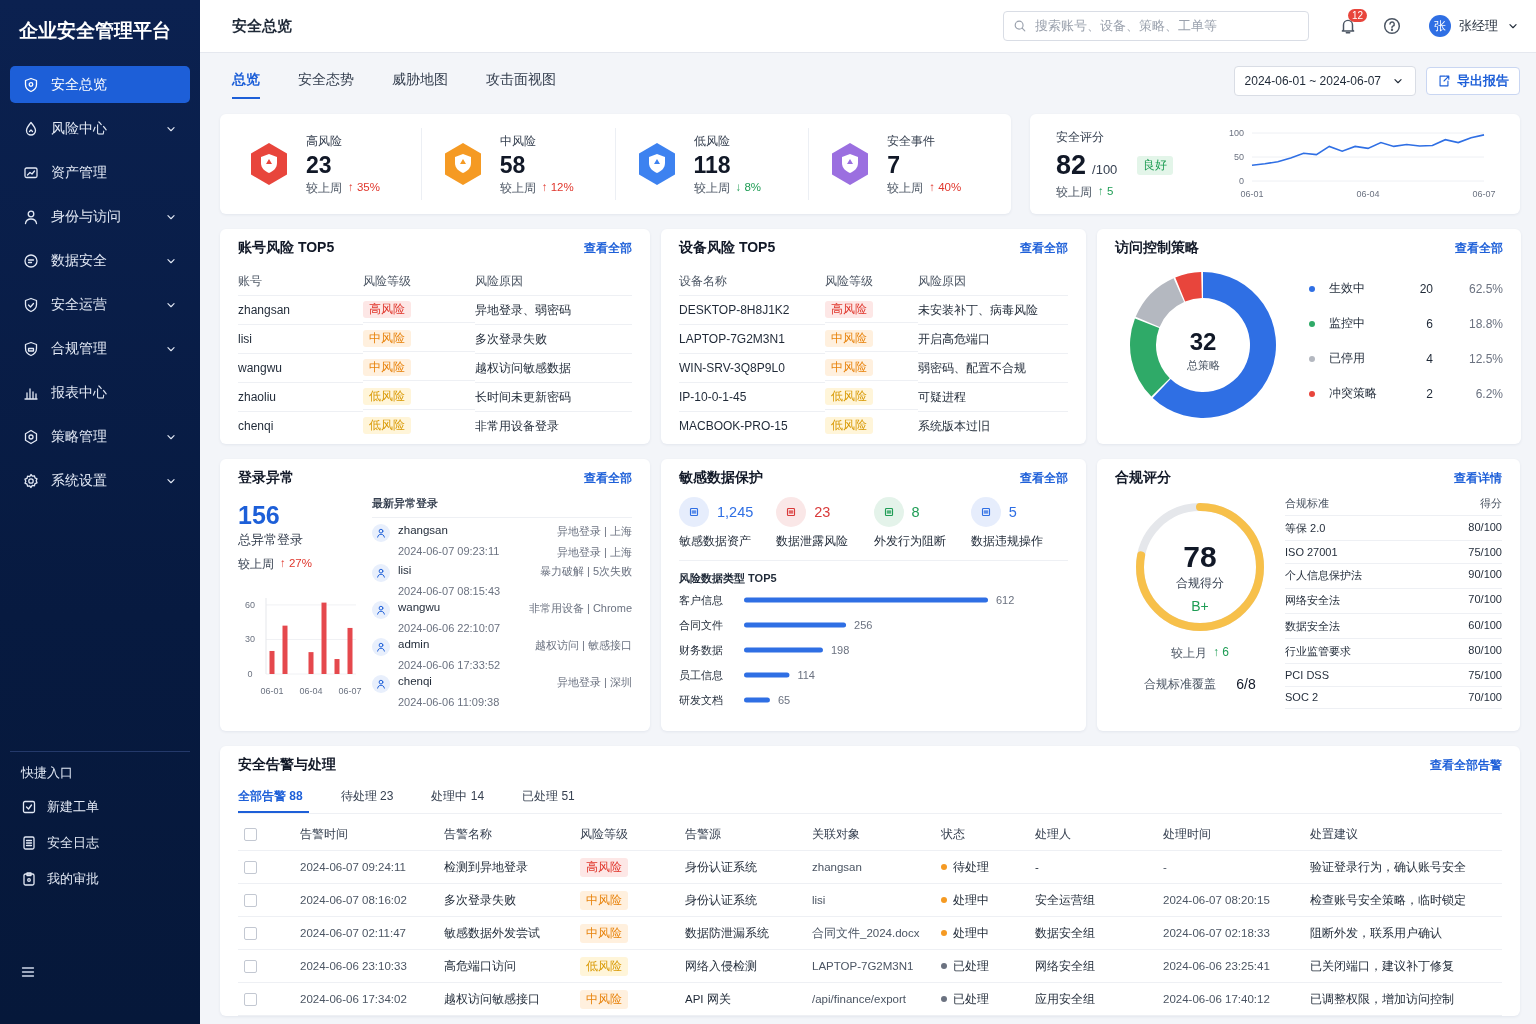  Describe the element at coordinates (420, 608) in the screenshot. I see `user-name: wangwu` at that location.